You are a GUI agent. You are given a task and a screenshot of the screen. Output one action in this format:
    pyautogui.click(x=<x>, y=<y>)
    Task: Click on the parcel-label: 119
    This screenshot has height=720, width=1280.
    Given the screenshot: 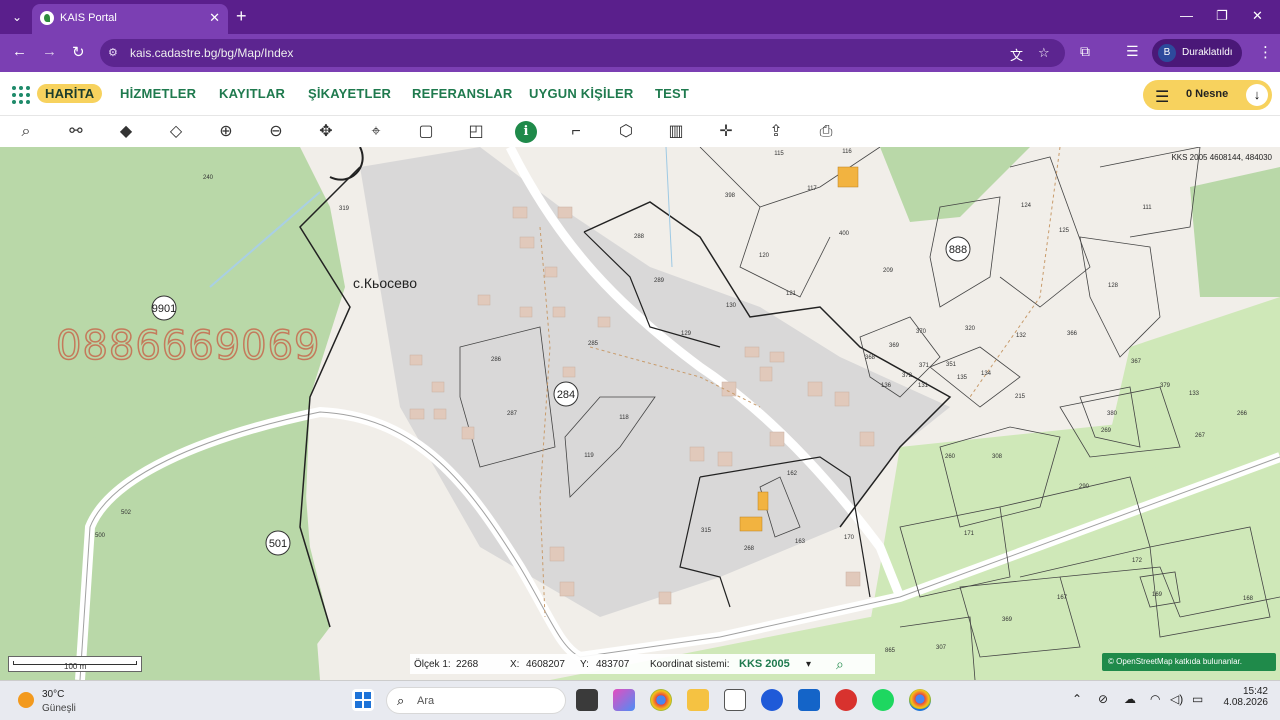 What is the action you would take?
    pyautogui.click(x=589, y=456)
    